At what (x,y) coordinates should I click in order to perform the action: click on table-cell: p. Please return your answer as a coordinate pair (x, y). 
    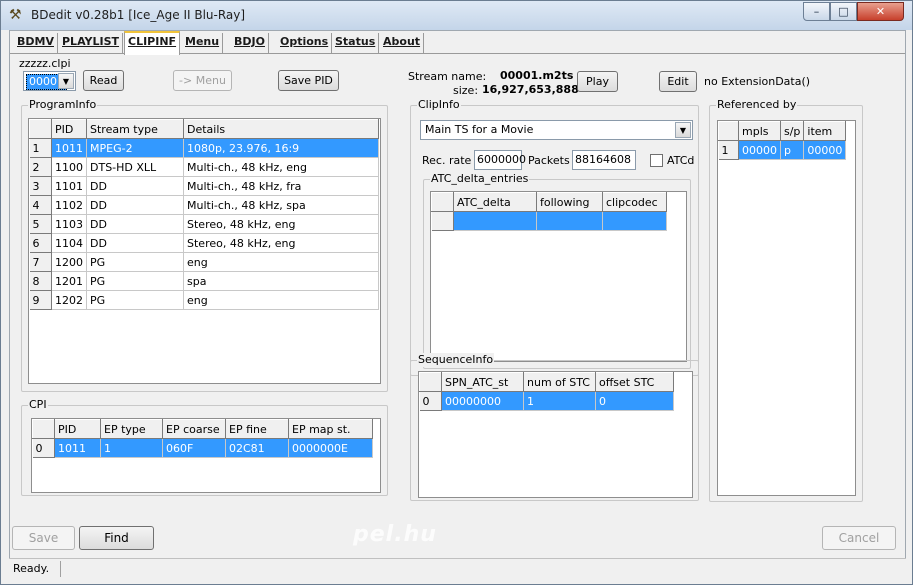
    Looking at the image, I should click on (792, 150).